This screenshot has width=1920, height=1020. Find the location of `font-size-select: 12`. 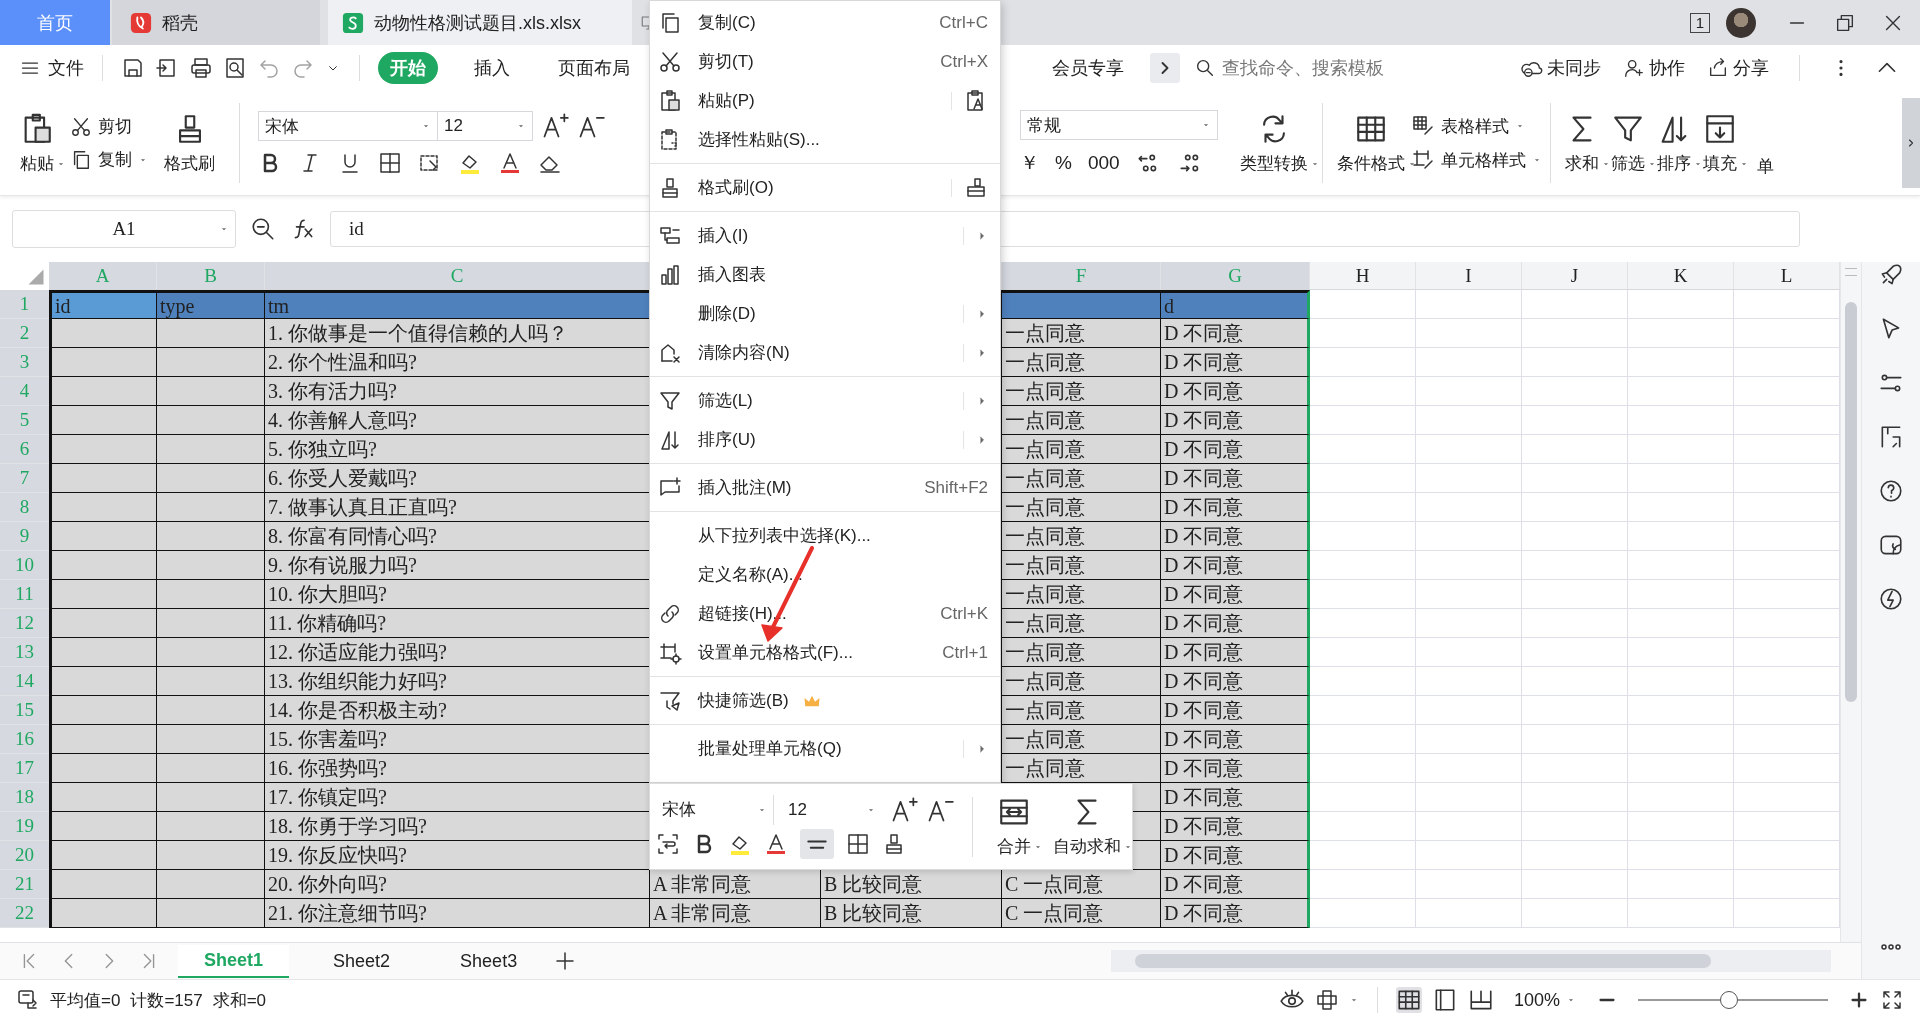

font-size-select: 12 is located at coordinates (485, 126).